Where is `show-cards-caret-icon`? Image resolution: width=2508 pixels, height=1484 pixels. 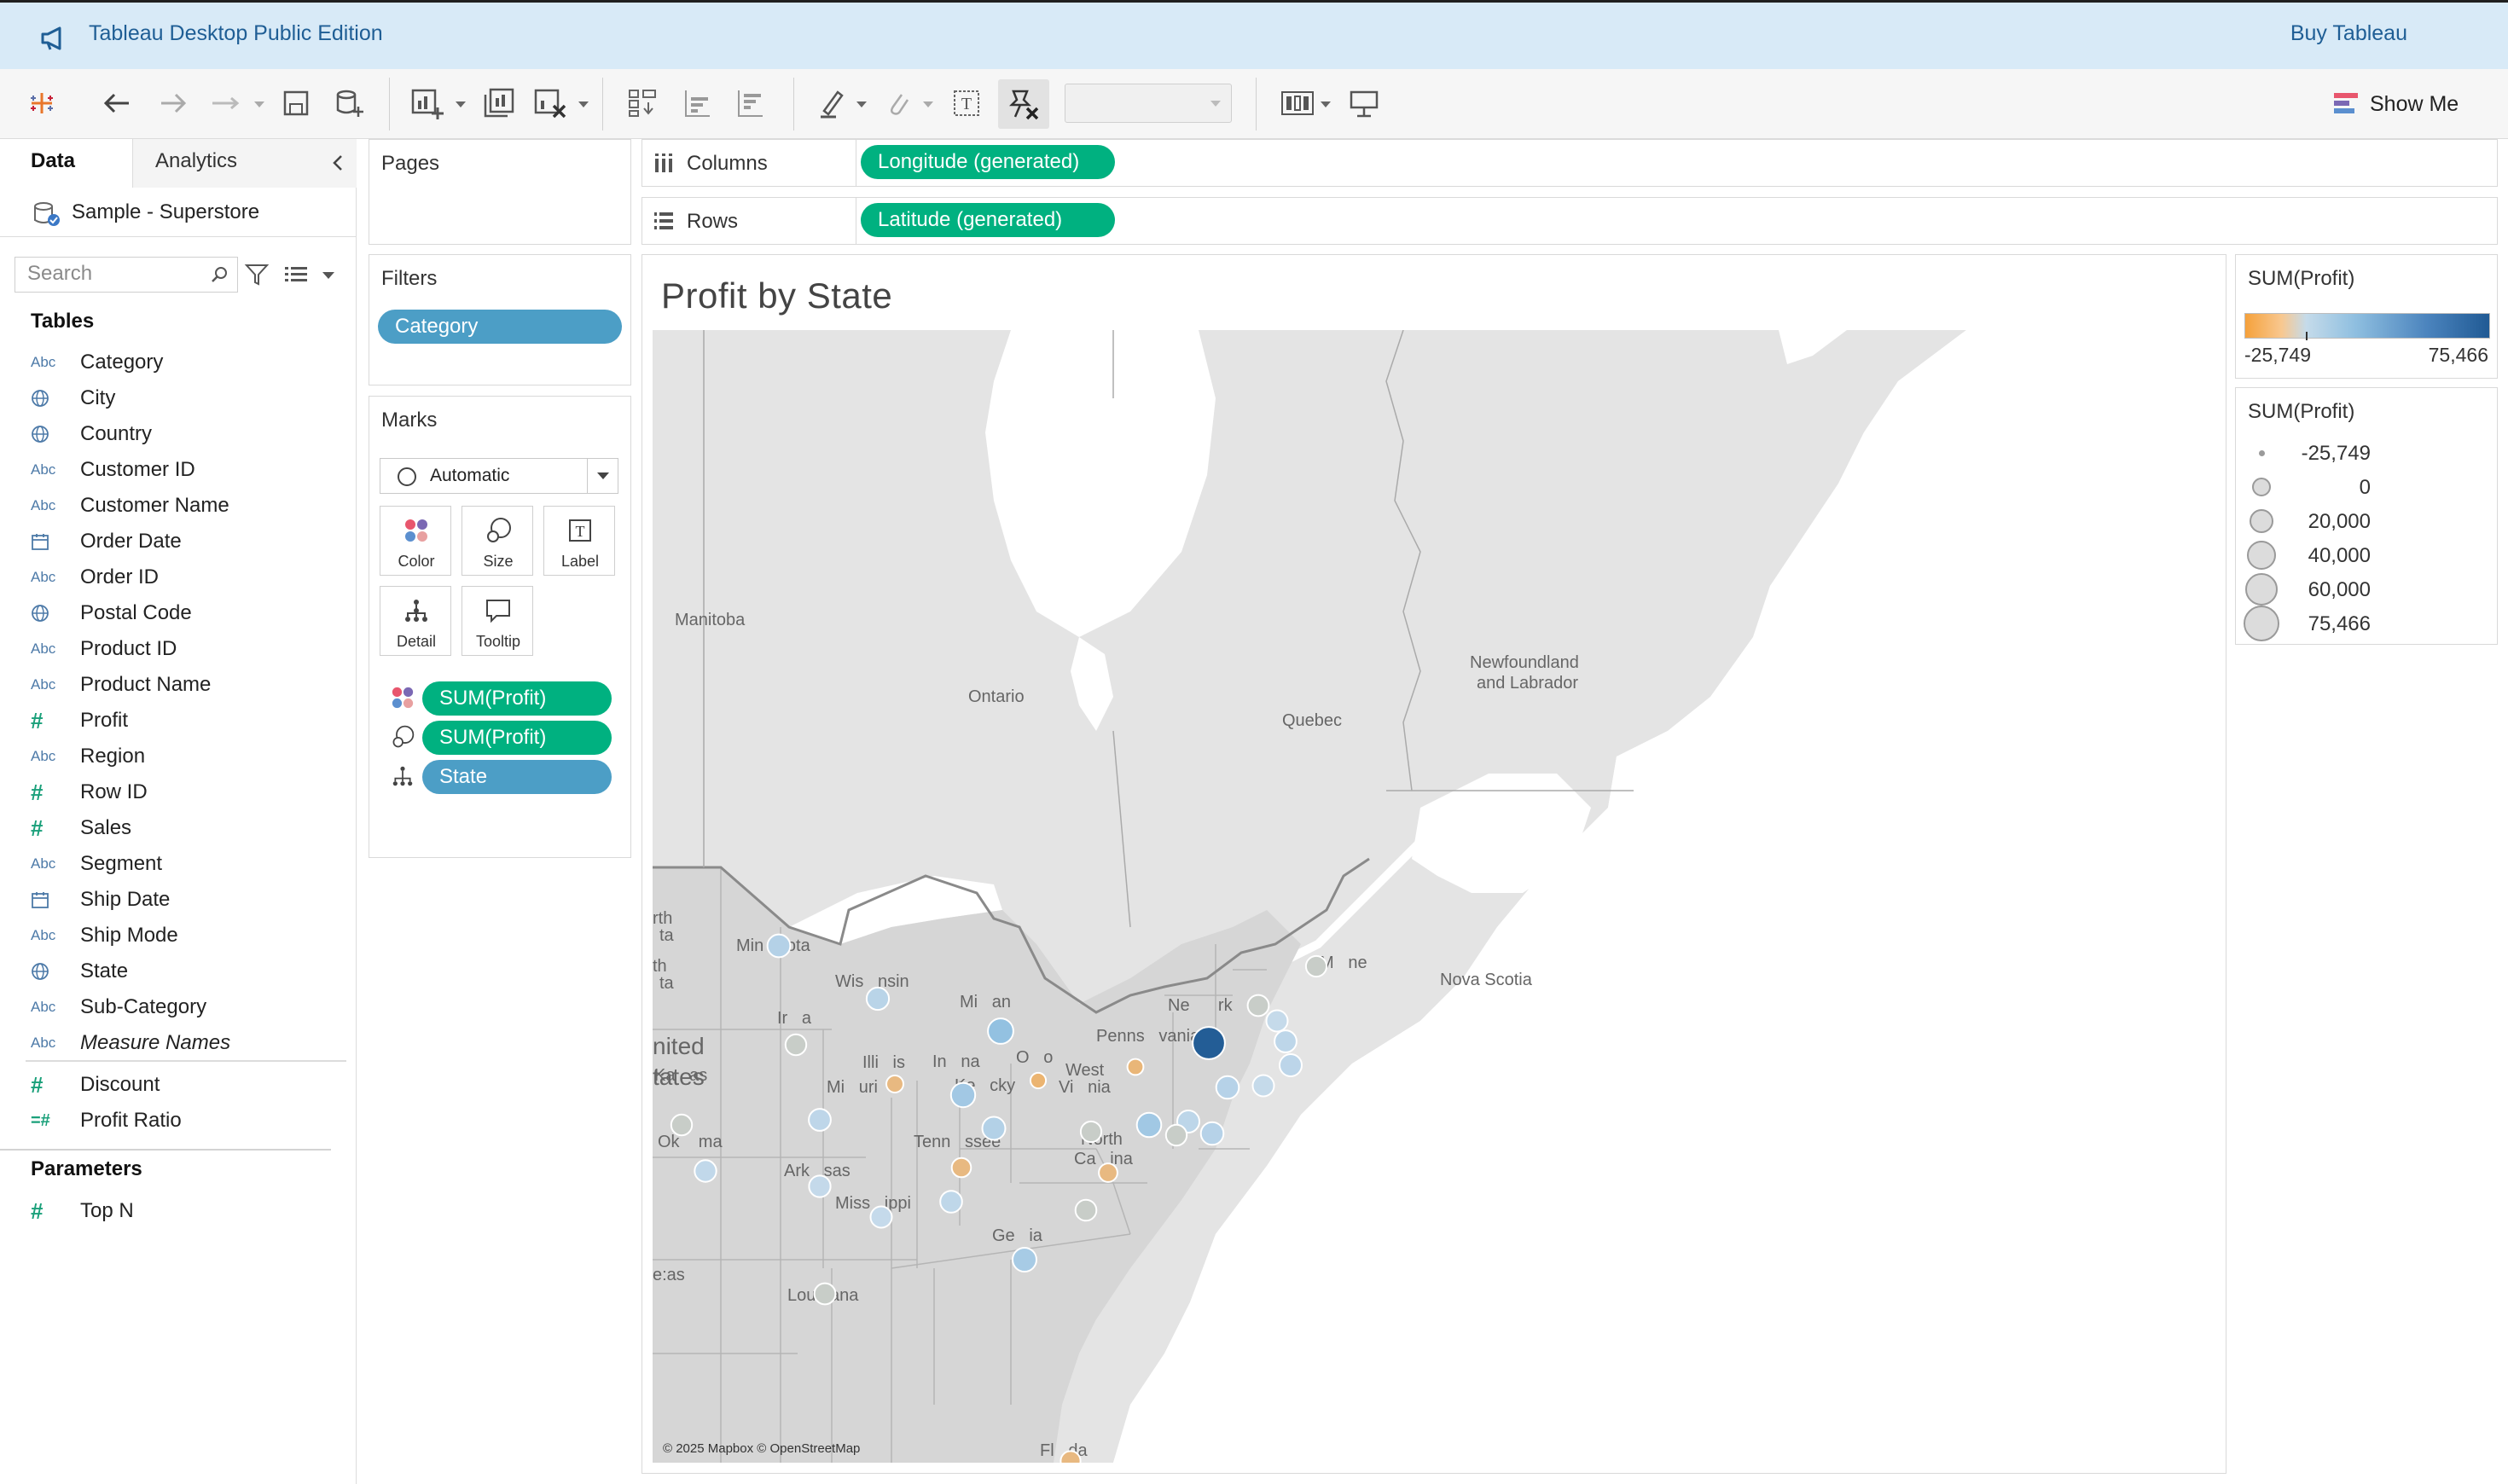 show-cards-caret-icon is located at coordinates (1326, 104).